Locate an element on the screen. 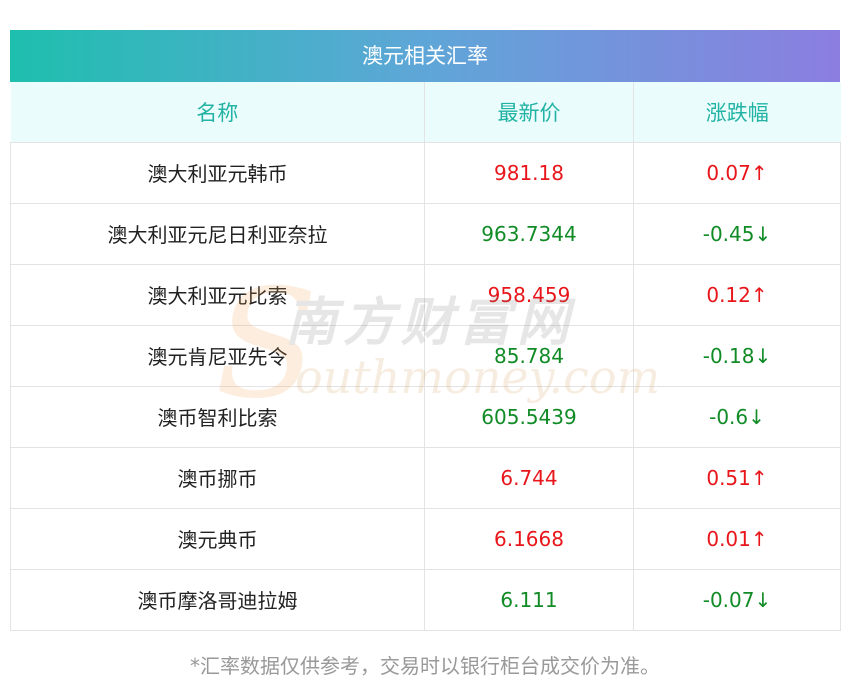  column-header-price: 最新价 is located at coordinates (529, 112).